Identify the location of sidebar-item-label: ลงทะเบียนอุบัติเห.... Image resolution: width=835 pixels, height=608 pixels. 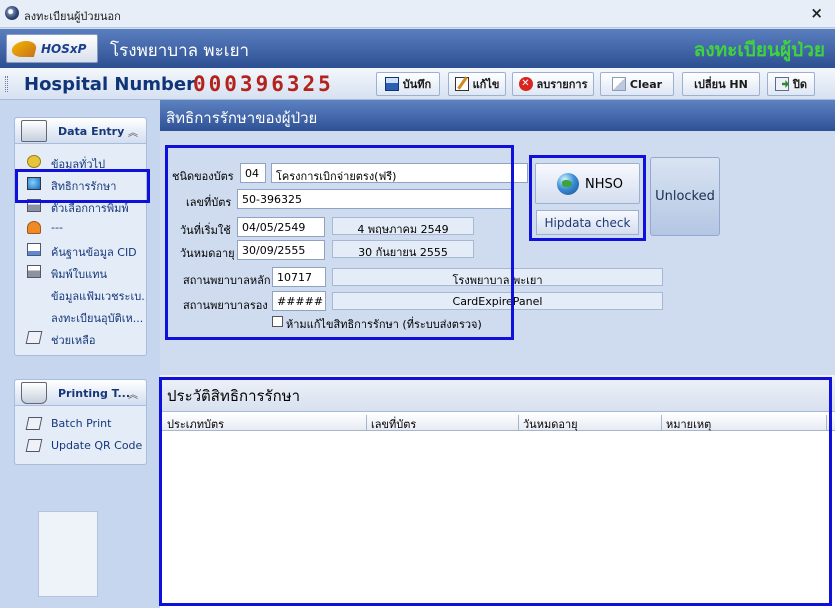
(97, 318).